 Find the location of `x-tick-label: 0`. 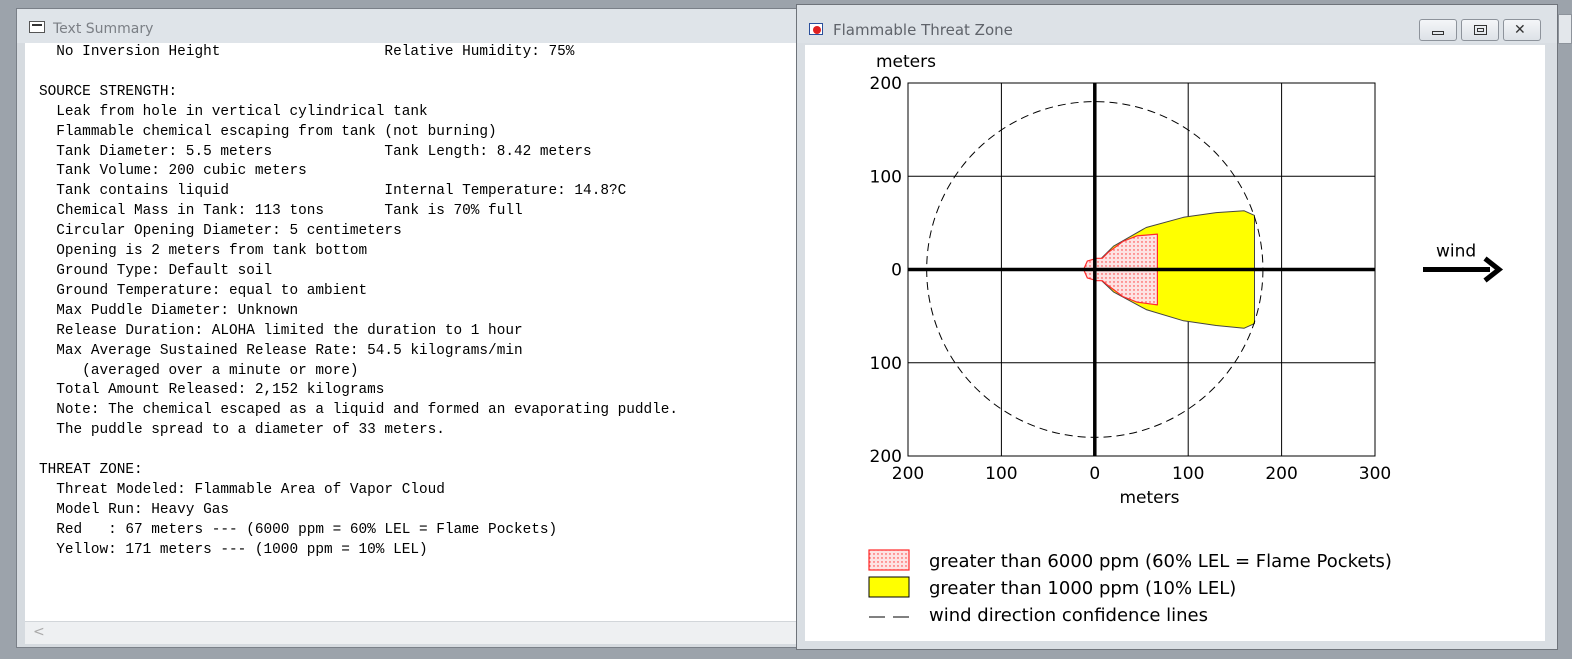

x-tick-label: 0 is located at coordinates (1094, 474).